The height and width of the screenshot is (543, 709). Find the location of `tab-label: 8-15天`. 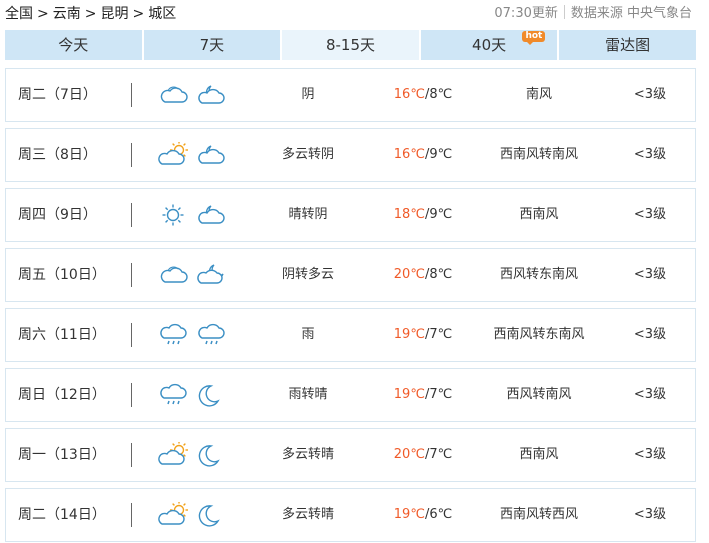

tab-label: 8-15天 is located at coordinates (350, 45).